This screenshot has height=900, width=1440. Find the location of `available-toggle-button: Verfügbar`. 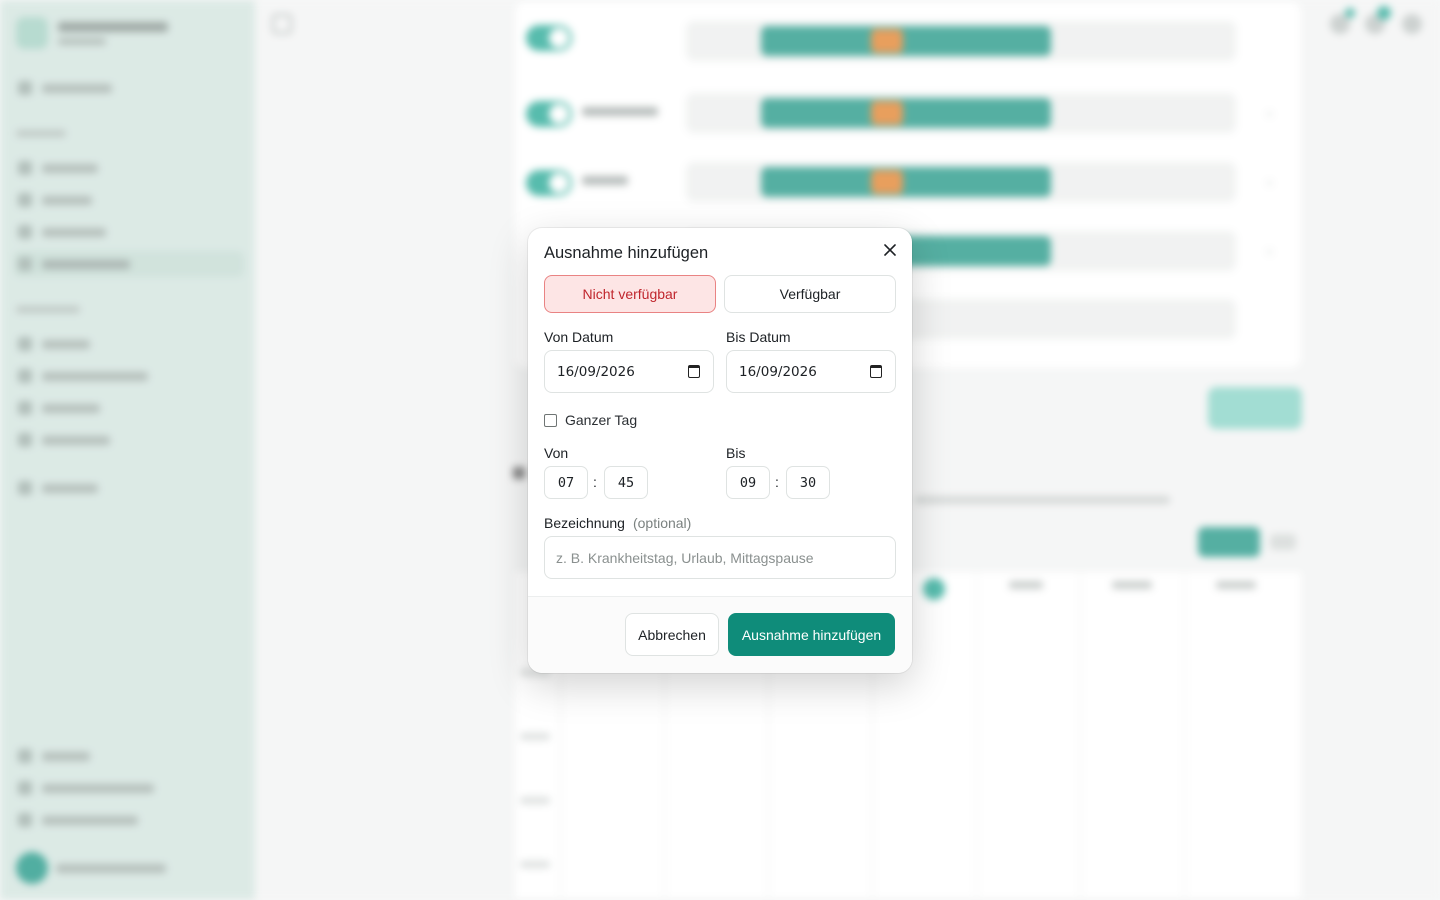

available-toggle-button: Verfügbar is located at coordinates (810, 294).